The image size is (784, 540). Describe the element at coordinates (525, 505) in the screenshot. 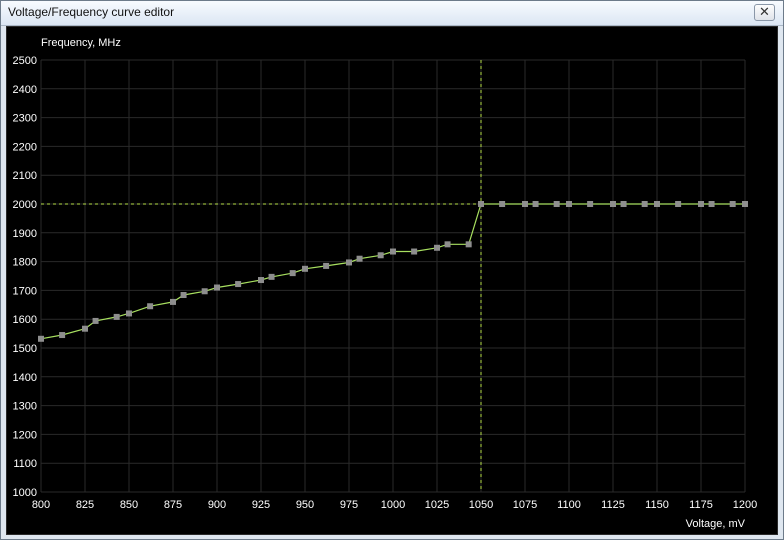

I see `x-tick-label: 1075` at that location.